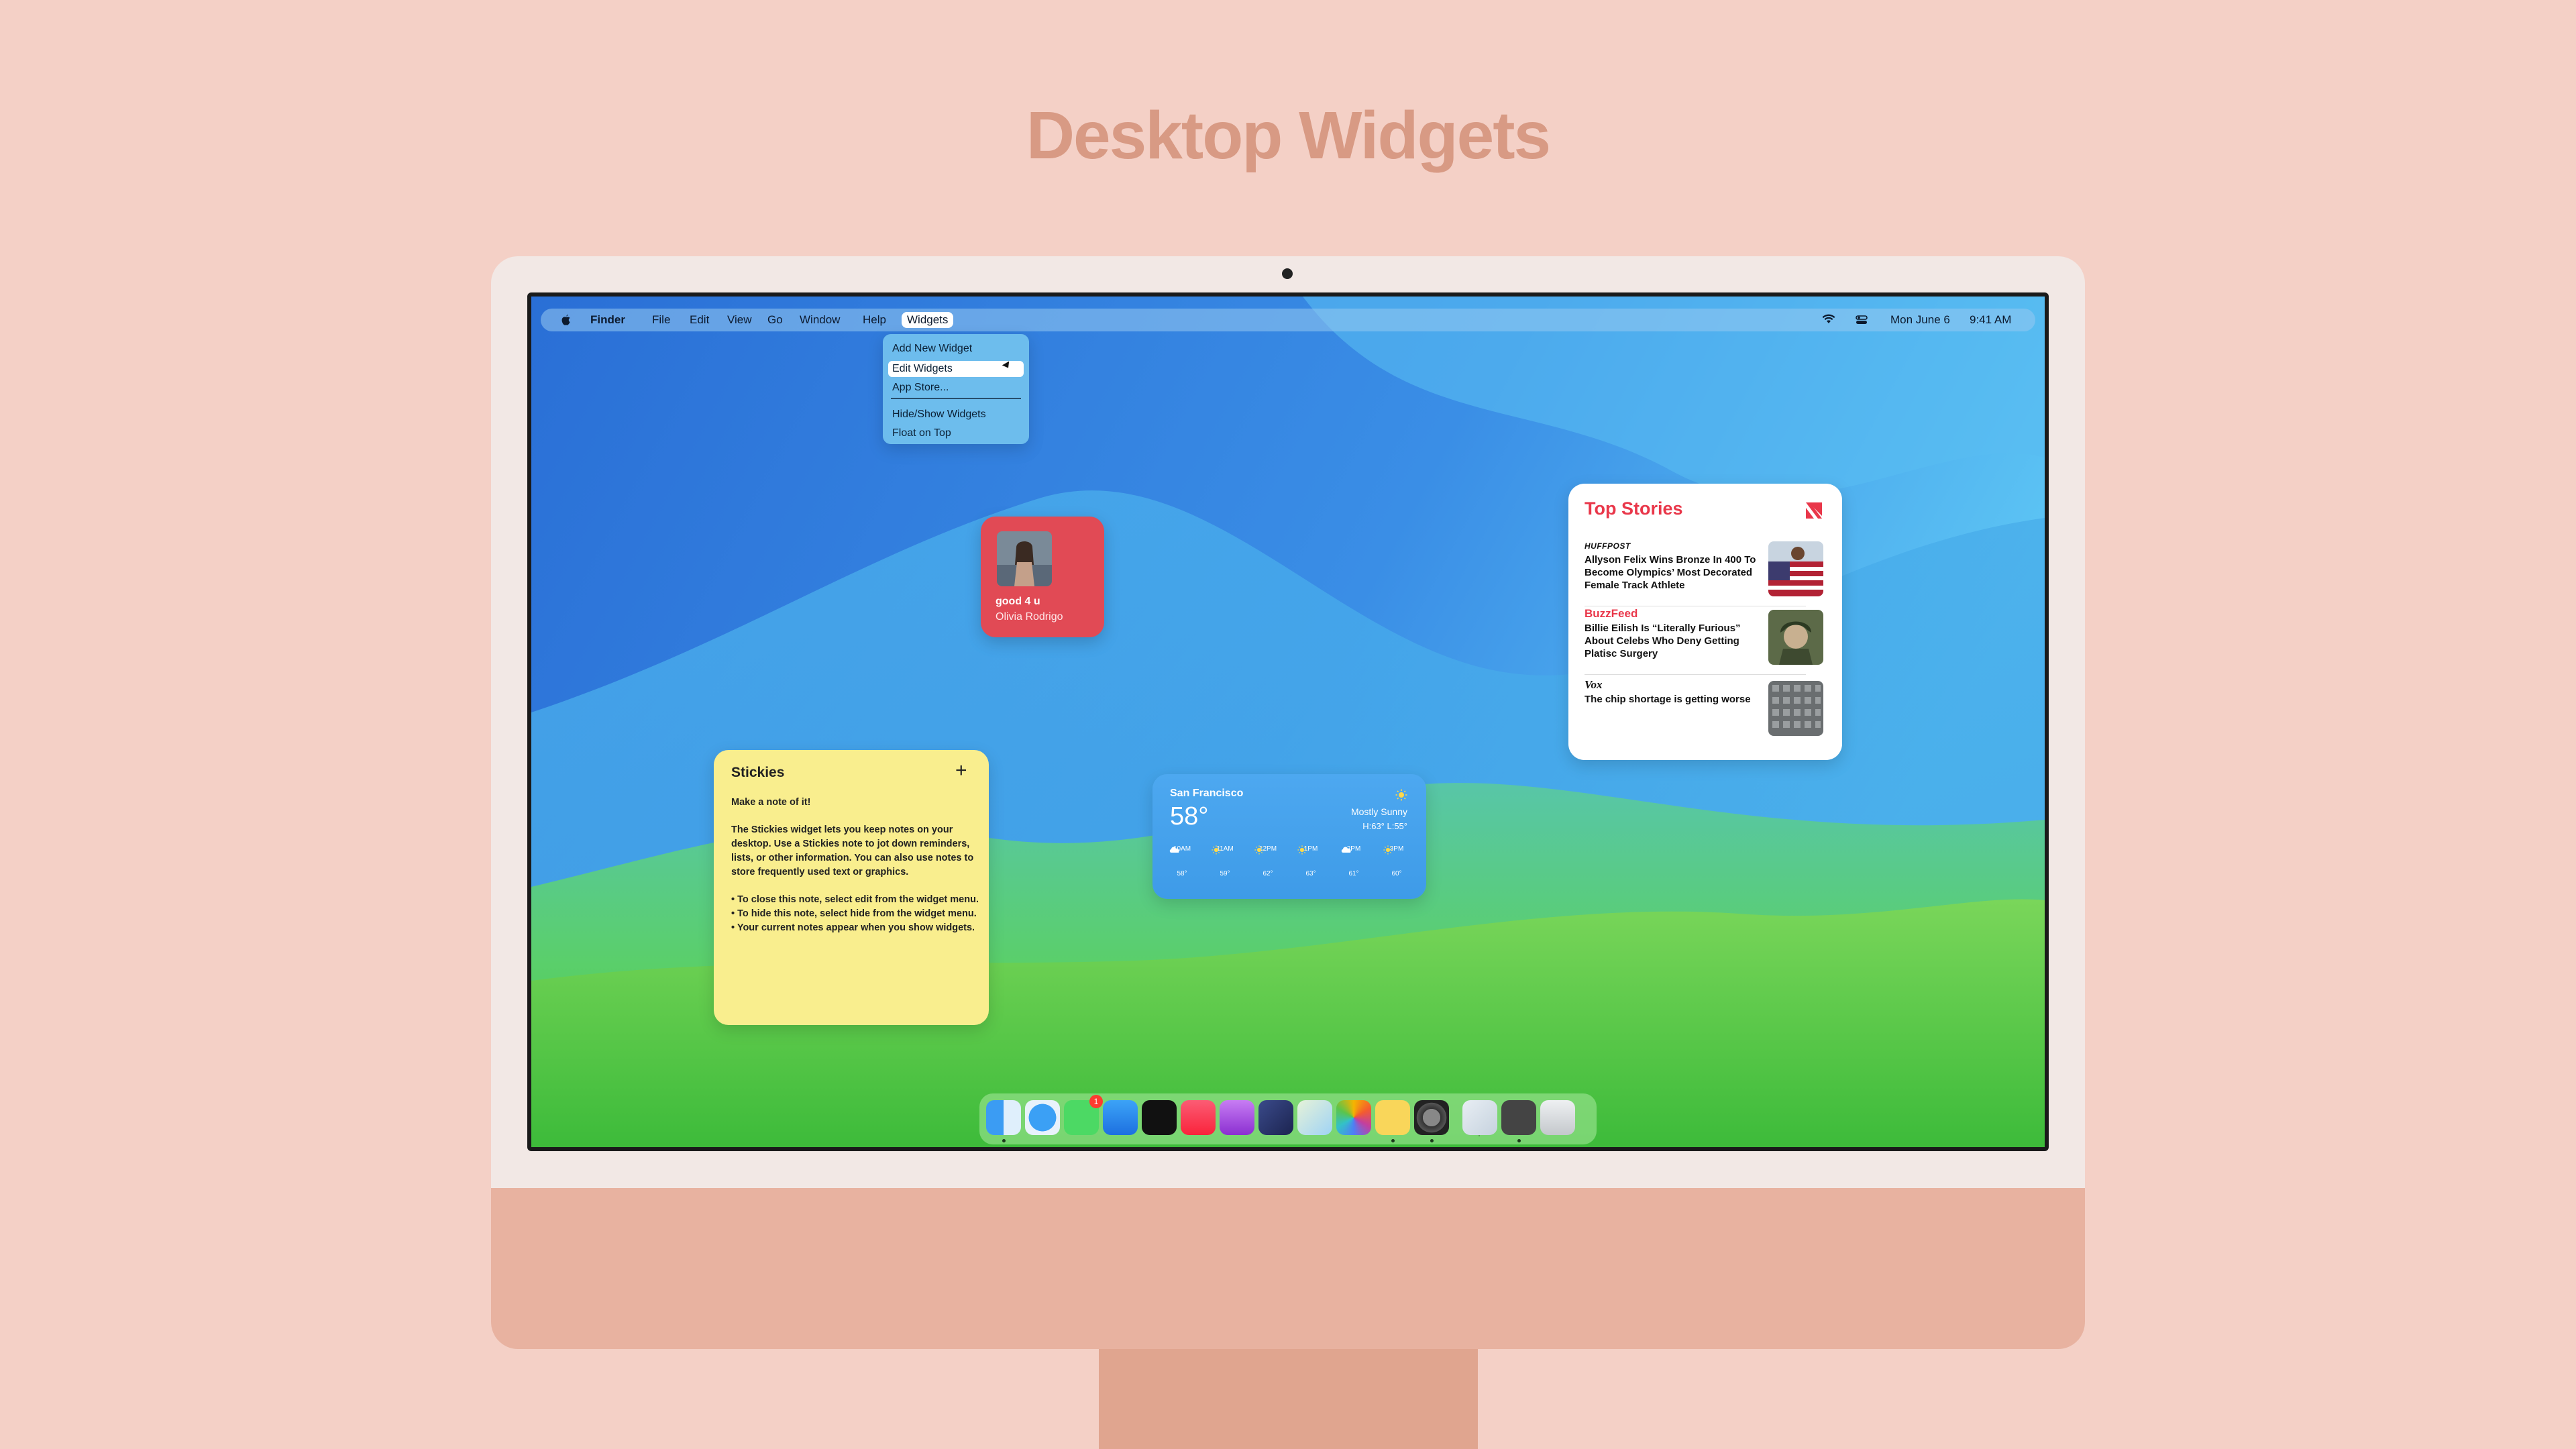  I want to click on weather-condition: Mostly Sunny, so click(1378, 811).